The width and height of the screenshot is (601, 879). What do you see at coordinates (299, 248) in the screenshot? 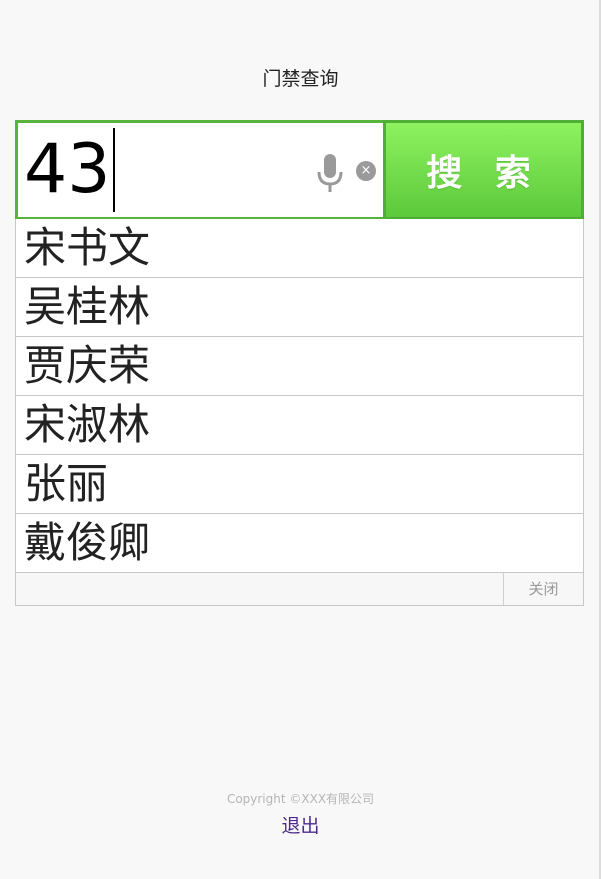
I see `result-item: 宋书文` at bounding box center [299, 248].